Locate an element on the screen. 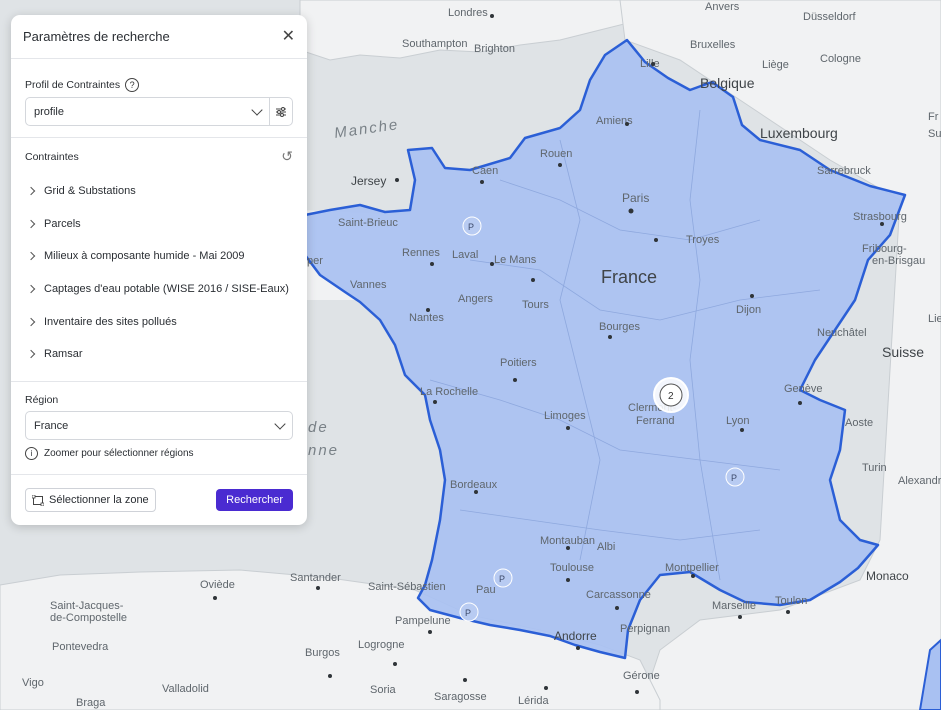 The height and width of the screenshot is (710, 941). label-lerida: Lérida is located at coordinates (533, 701).